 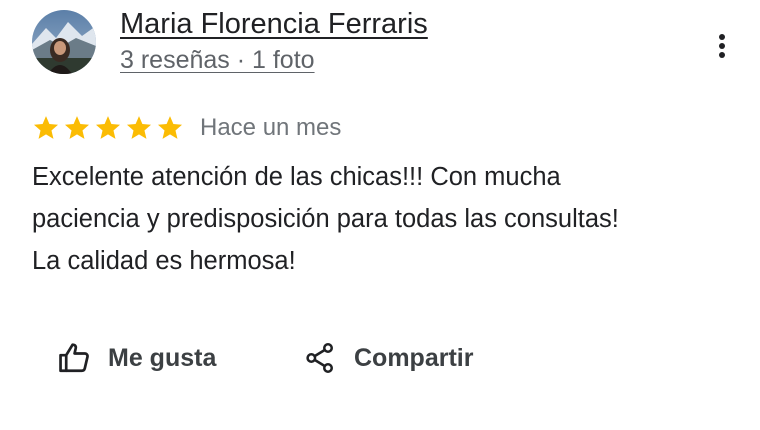 I want to click on share-button: Compartir, so click(x=387, y=358).